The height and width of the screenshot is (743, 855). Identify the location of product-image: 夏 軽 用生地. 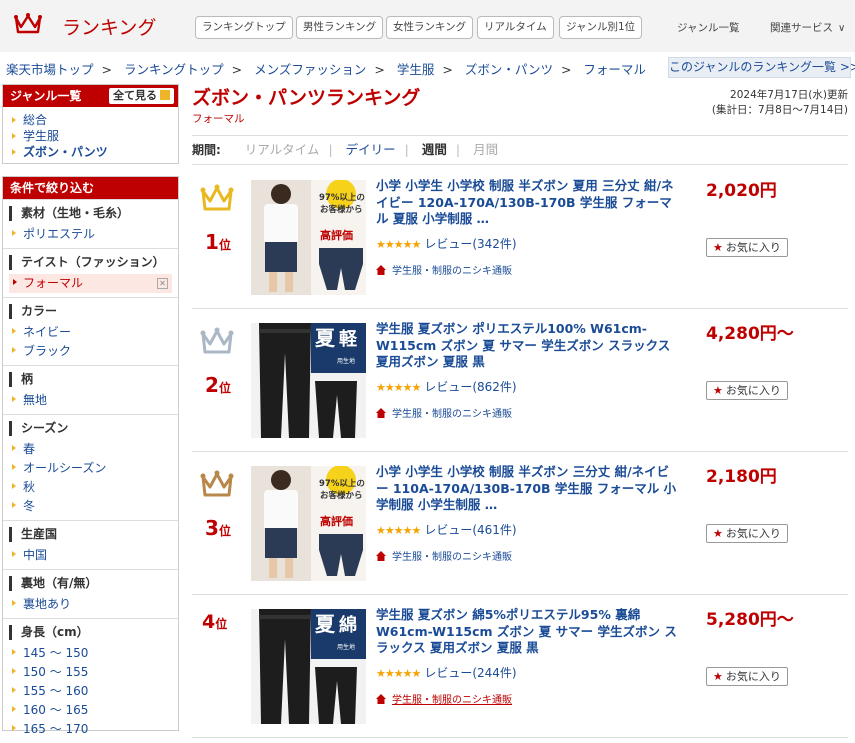
(308, 380).